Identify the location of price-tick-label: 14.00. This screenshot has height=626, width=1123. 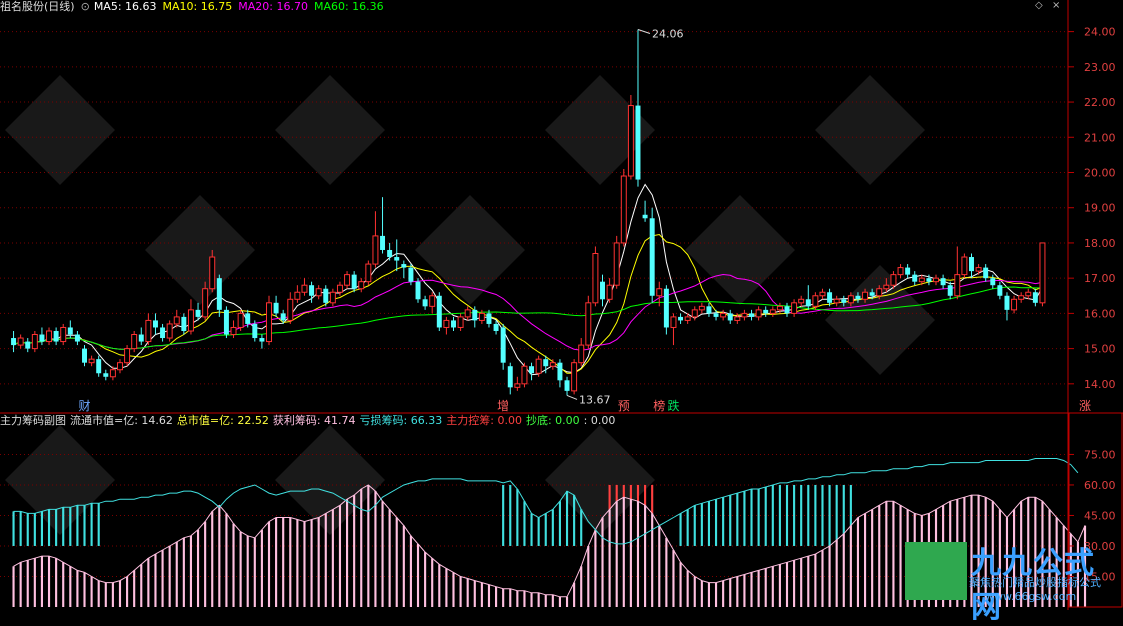
(1100, 384).